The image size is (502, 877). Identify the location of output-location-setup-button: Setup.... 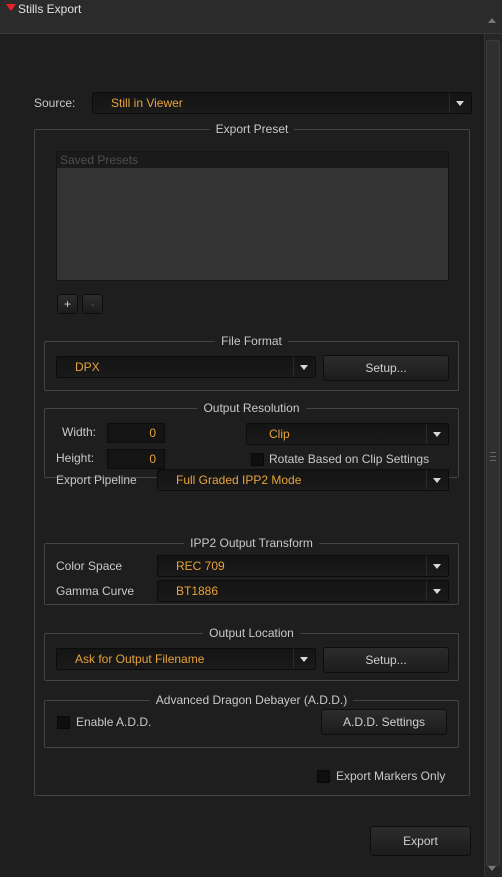
(386, 660).